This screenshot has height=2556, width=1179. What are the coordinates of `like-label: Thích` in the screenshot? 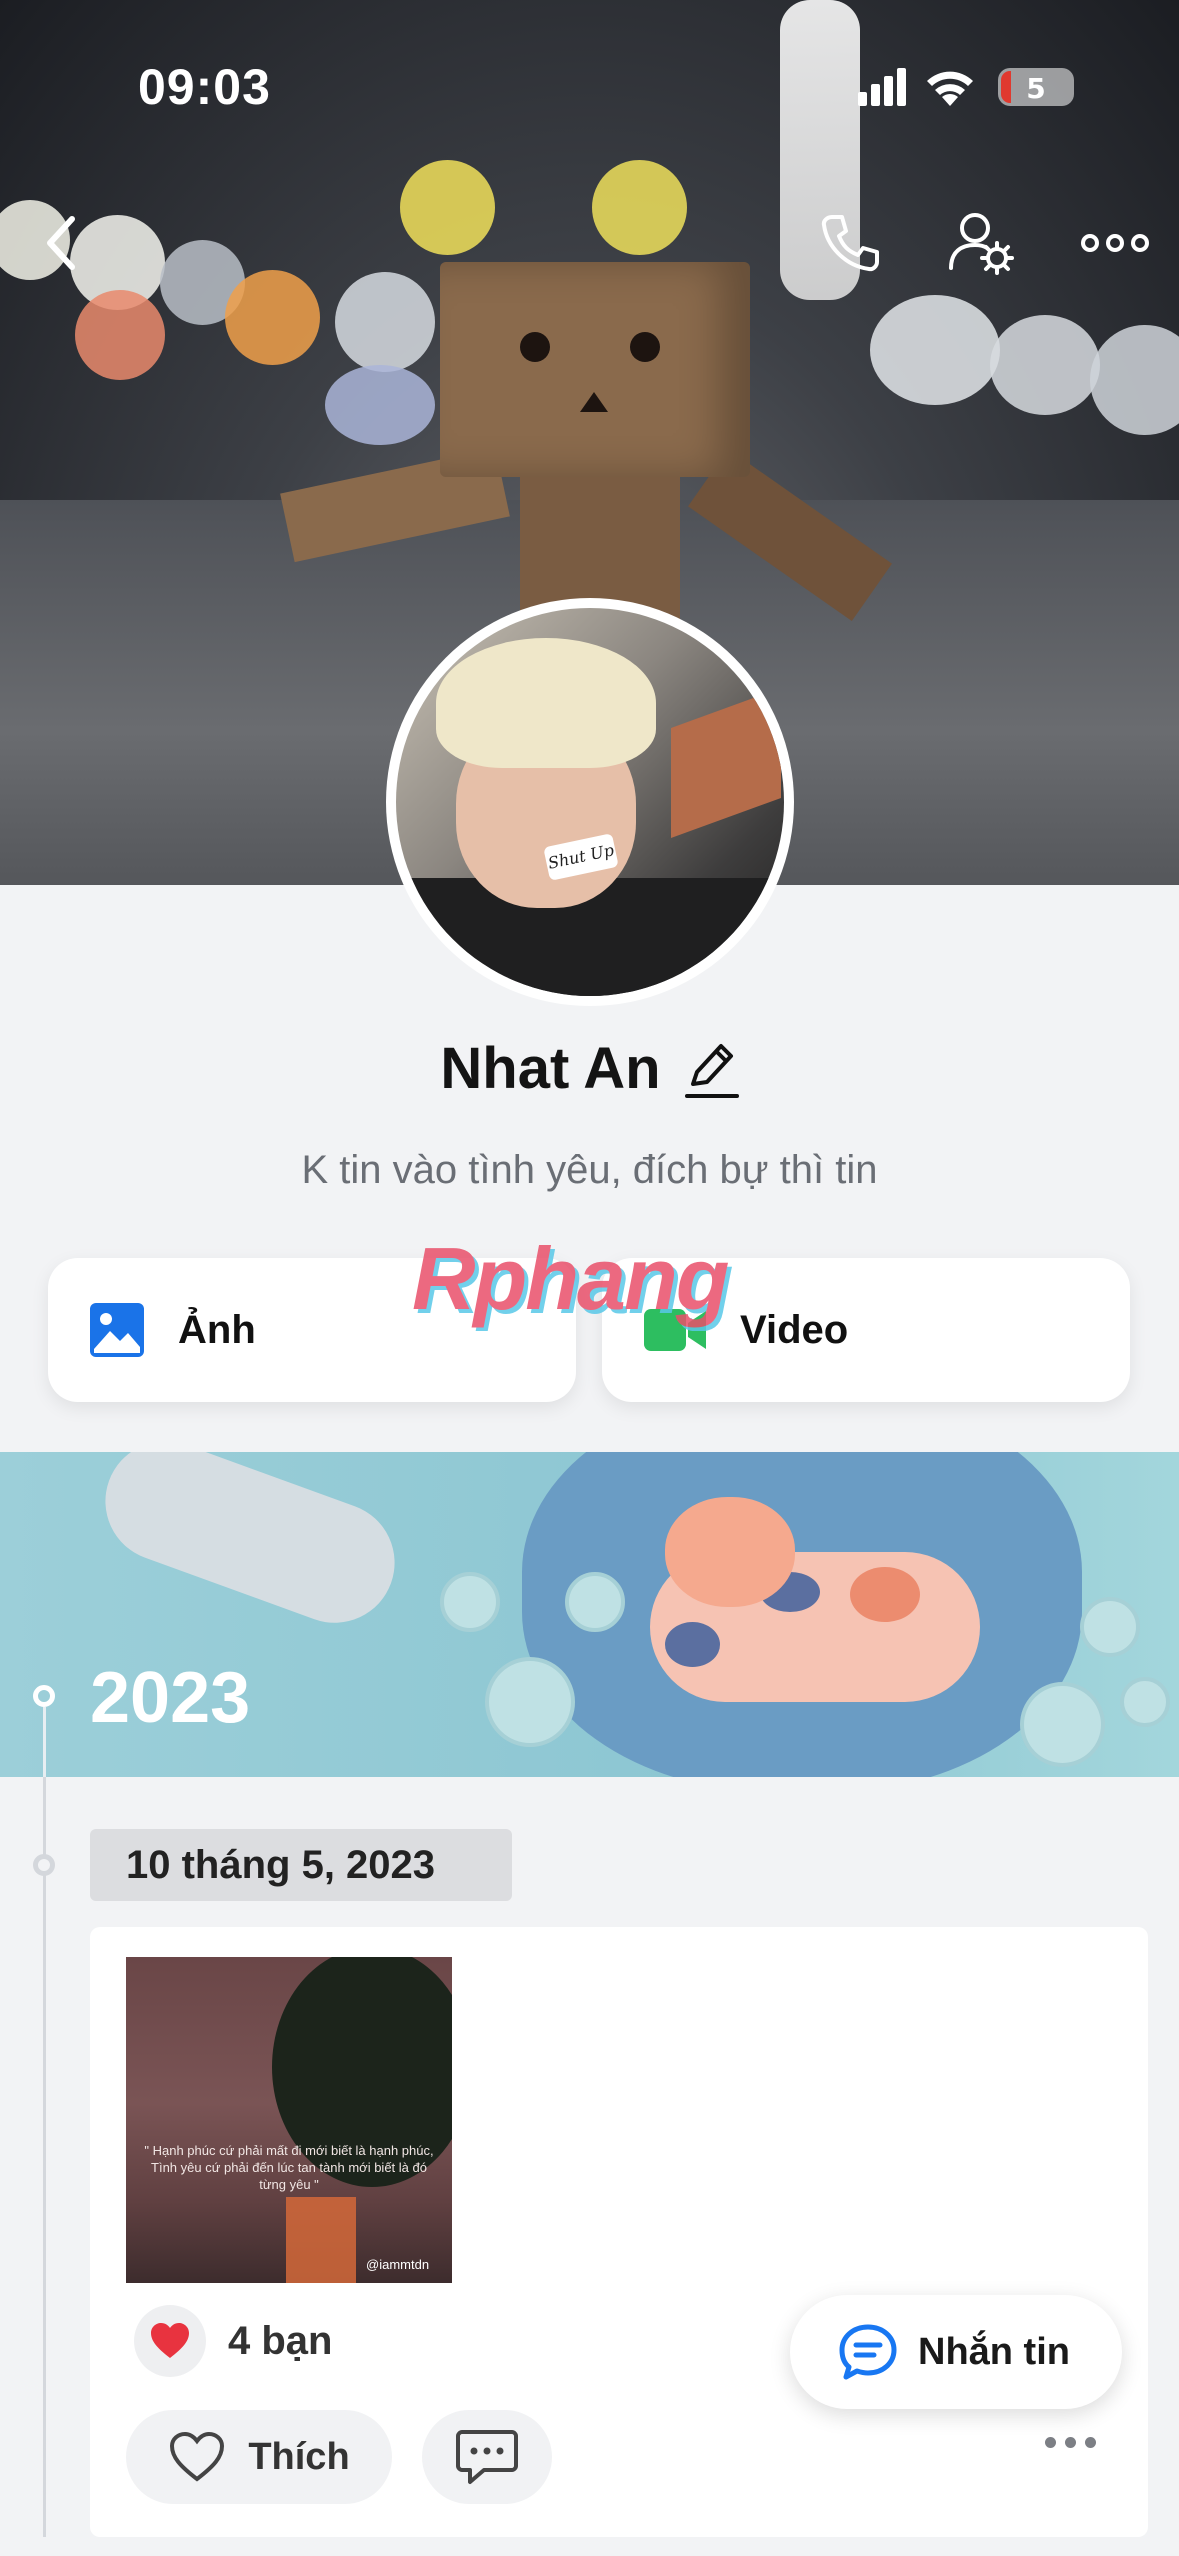 It's located at (299, 2456).